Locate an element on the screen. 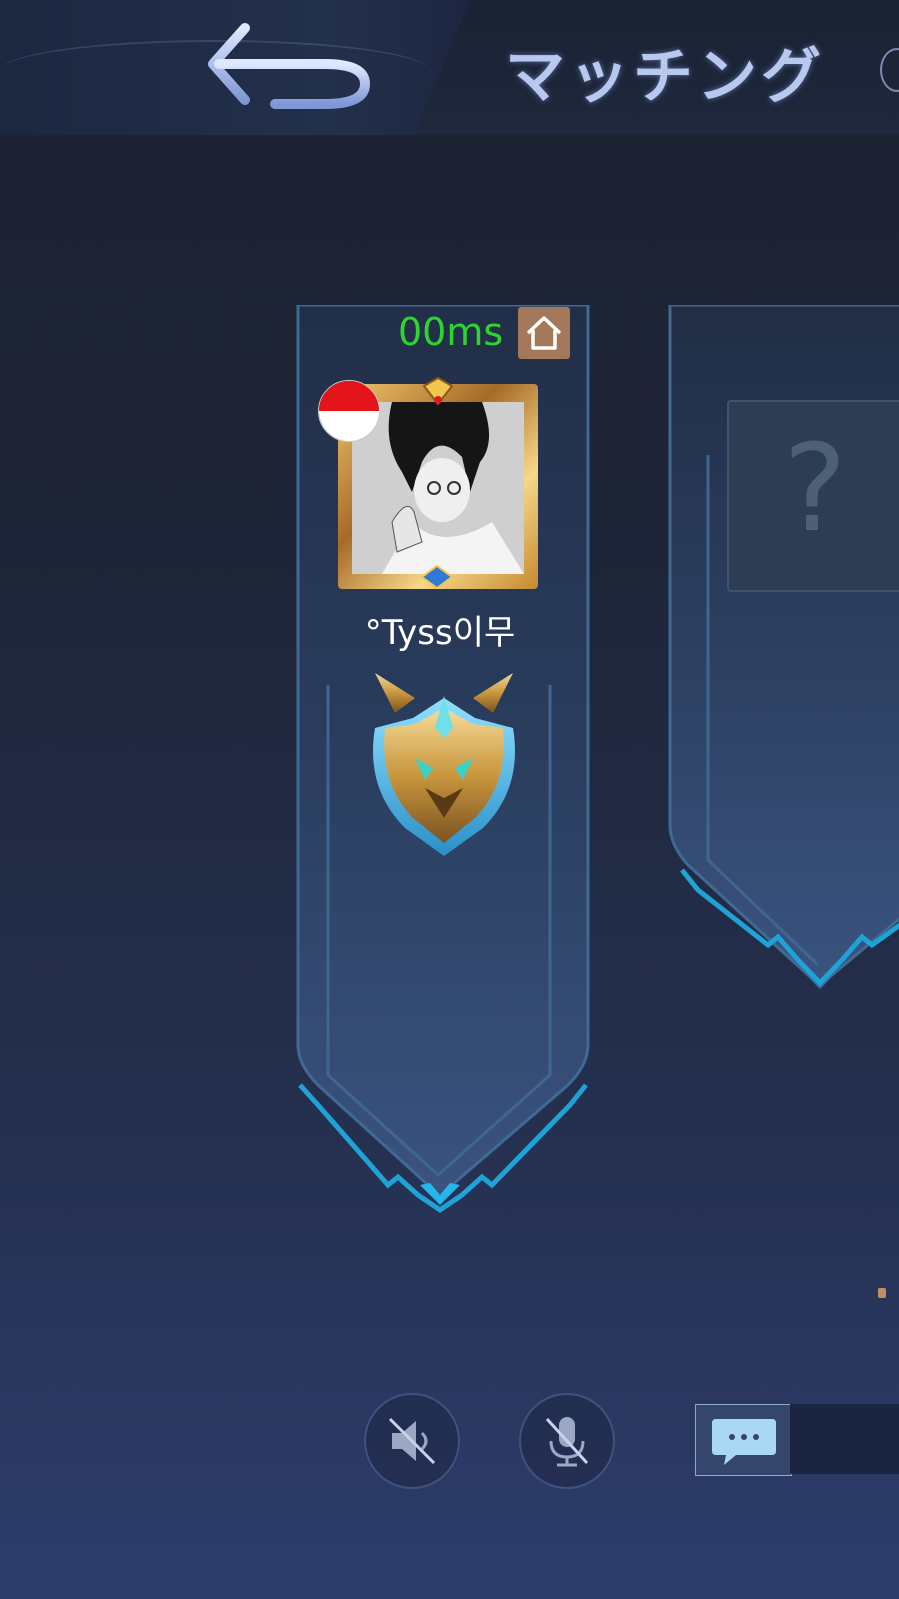 Image resolution: width=899 pixels, height=1599 pixels. speaker-mute-button is located at coordinates (412, 1441).